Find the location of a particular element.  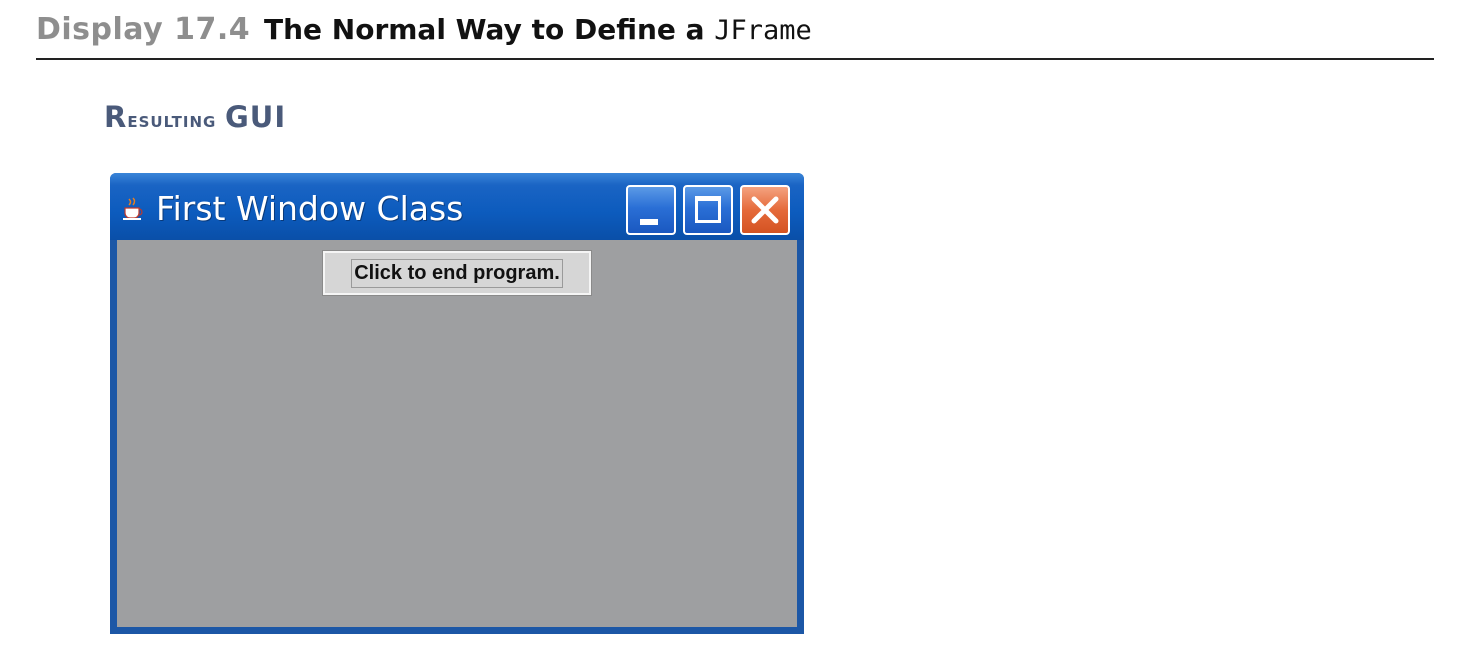

end-program-button-label: Click to end program. is located at coordinates (457, 273).